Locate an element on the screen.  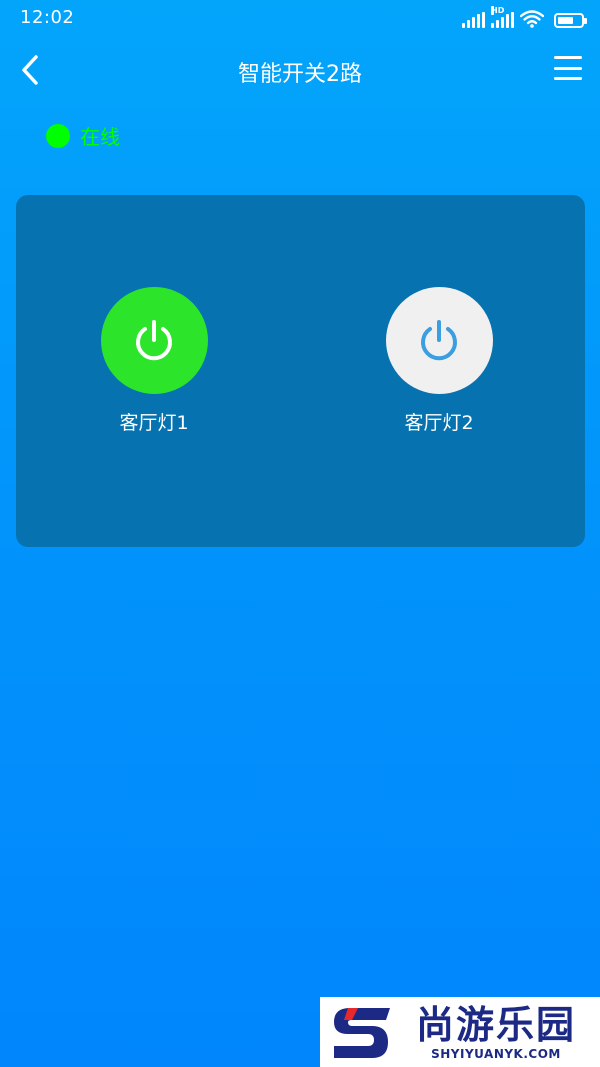
watermark-logo-icon is located at coordinates (362, 1033).